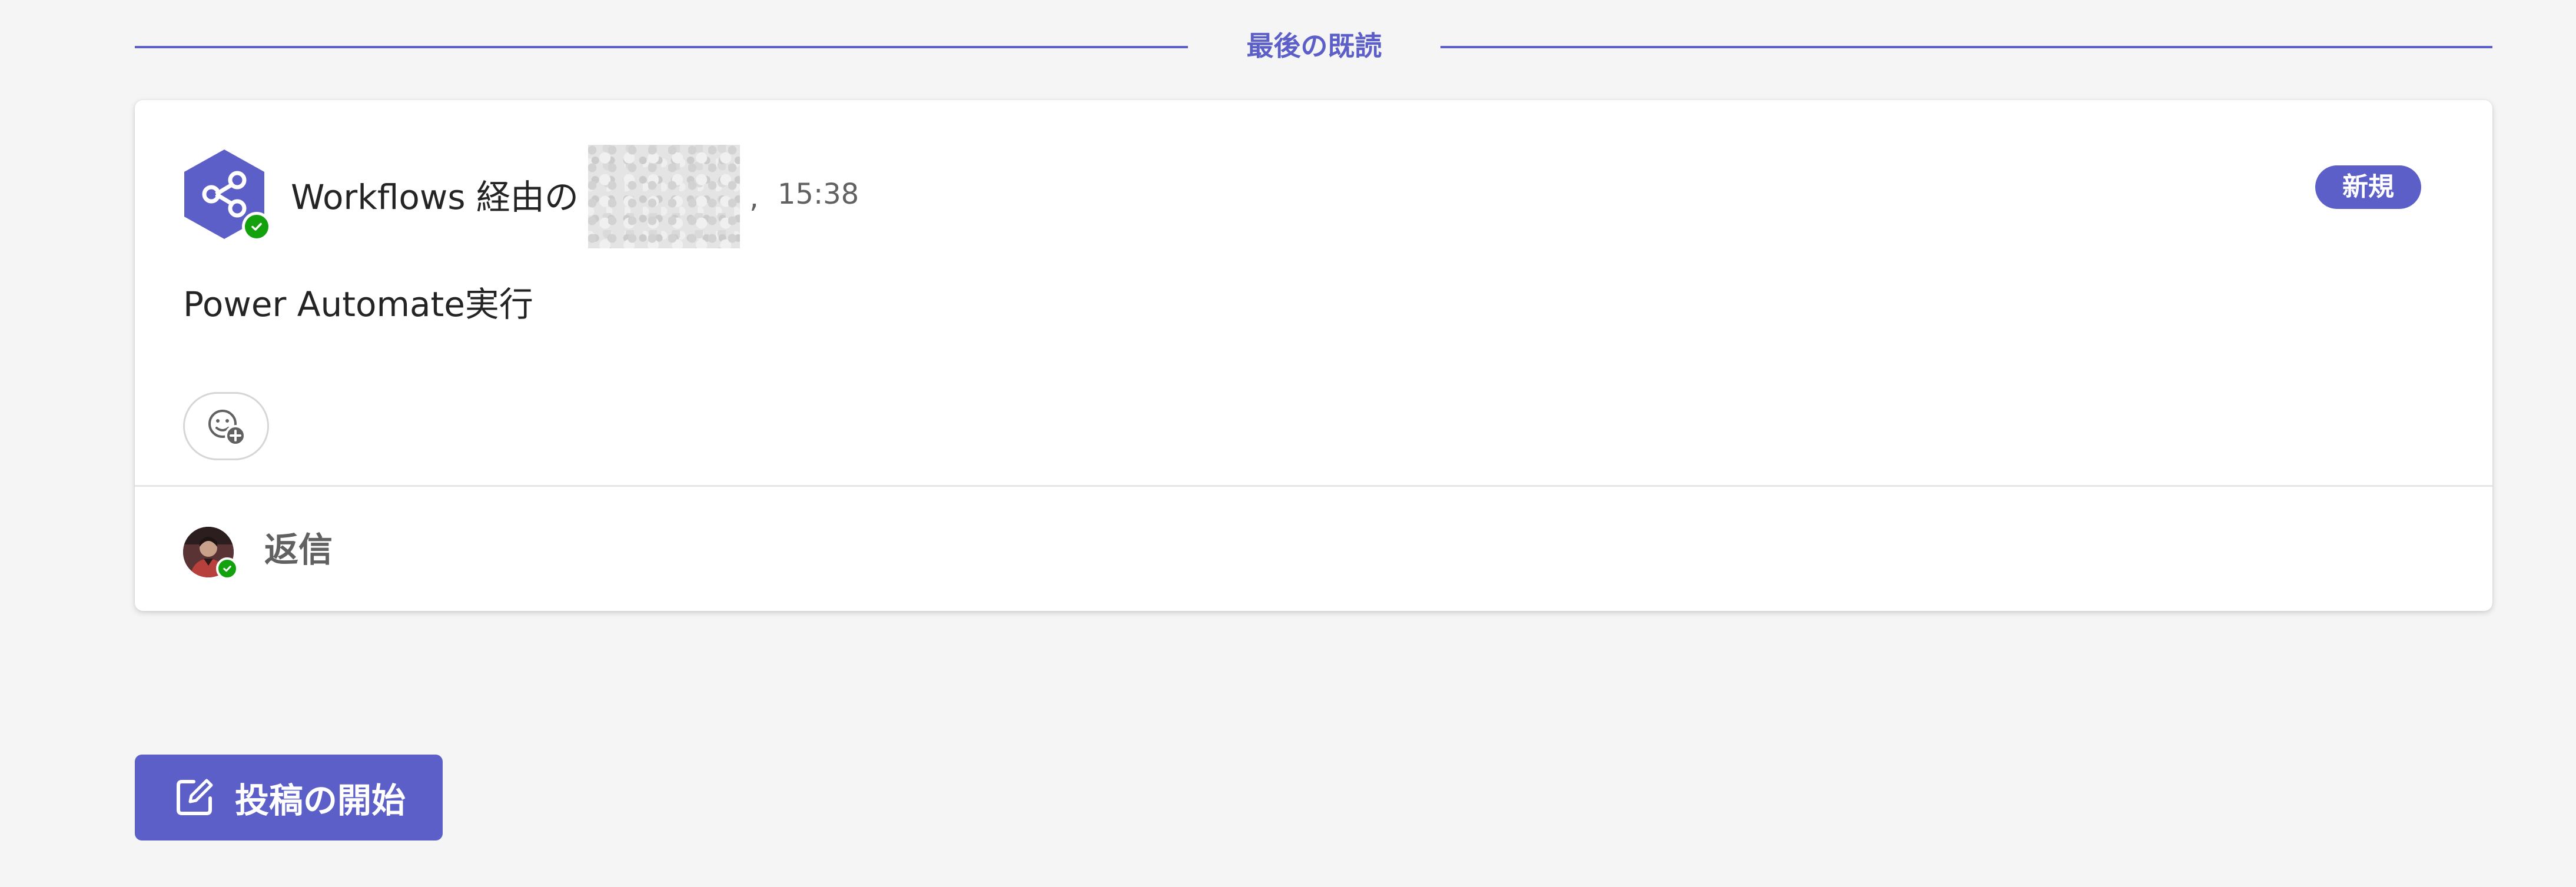 The width and height of the screenshot is (2576, 887). I want to click on new-badge: 新規, so click(2368, 187).